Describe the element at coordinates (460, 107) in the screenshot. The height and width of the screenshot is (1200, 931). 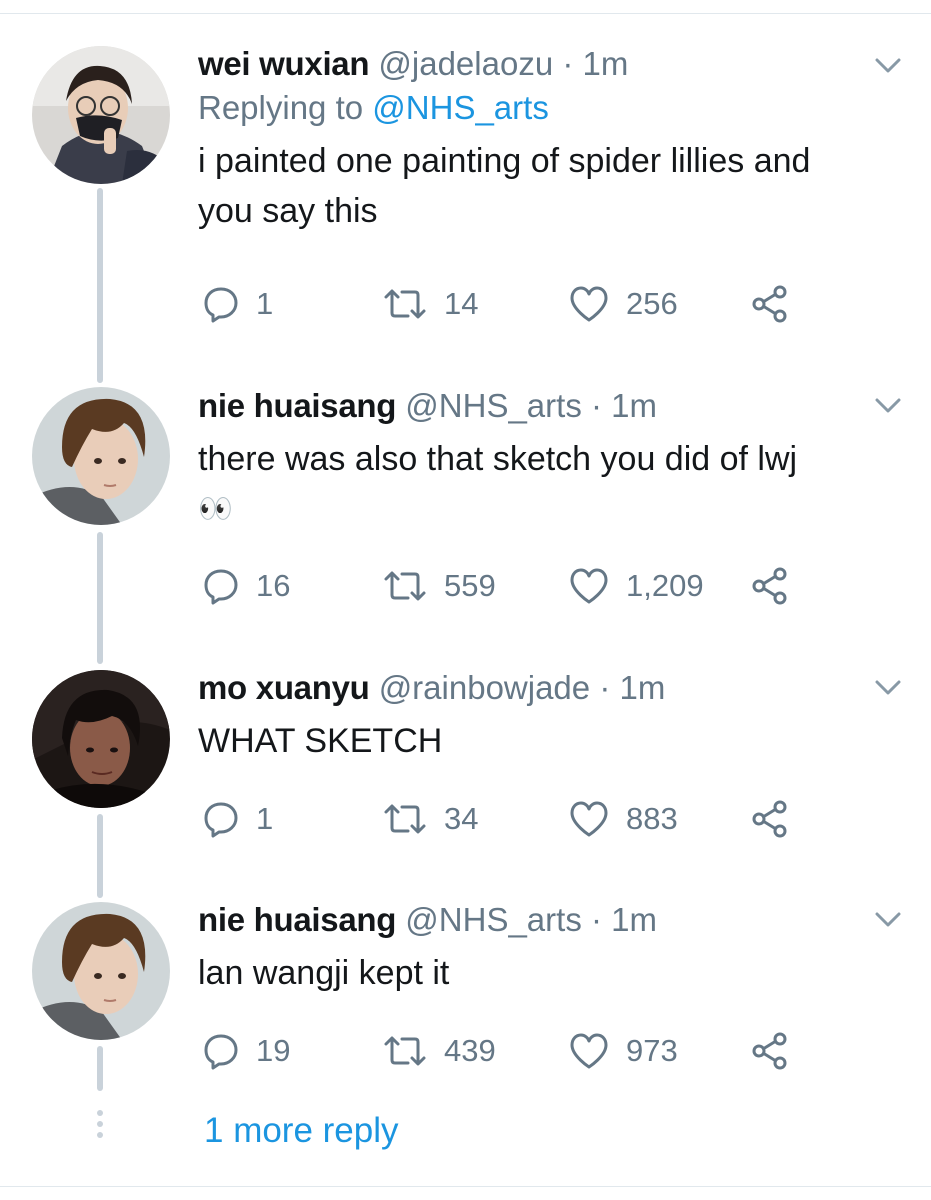
I see `replying-to-mention: @NHS_arts` at that location.